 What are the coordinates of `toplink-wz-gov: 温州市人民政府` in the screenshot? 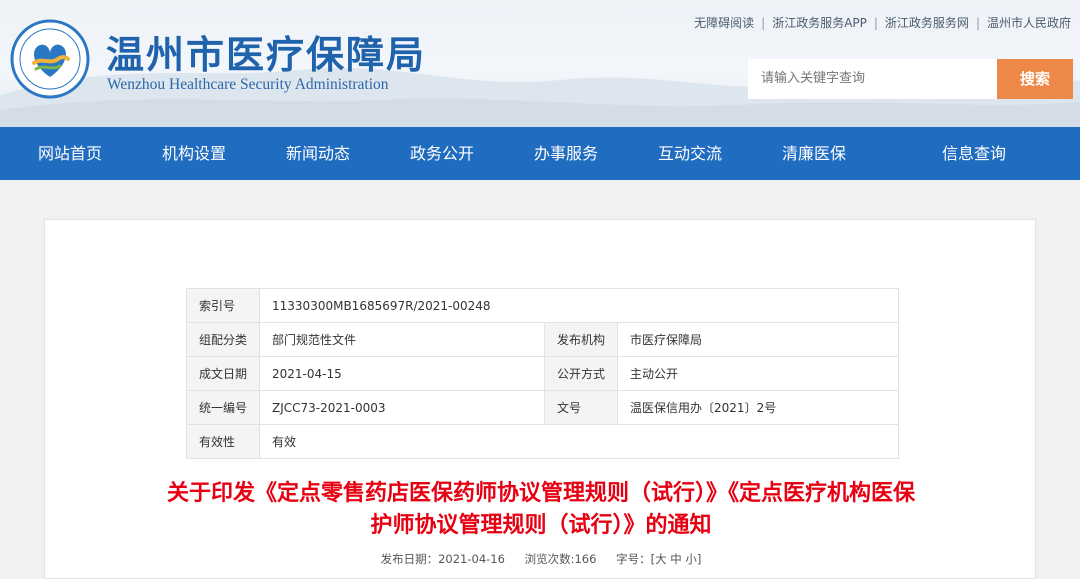 It's located at (1029, 23).